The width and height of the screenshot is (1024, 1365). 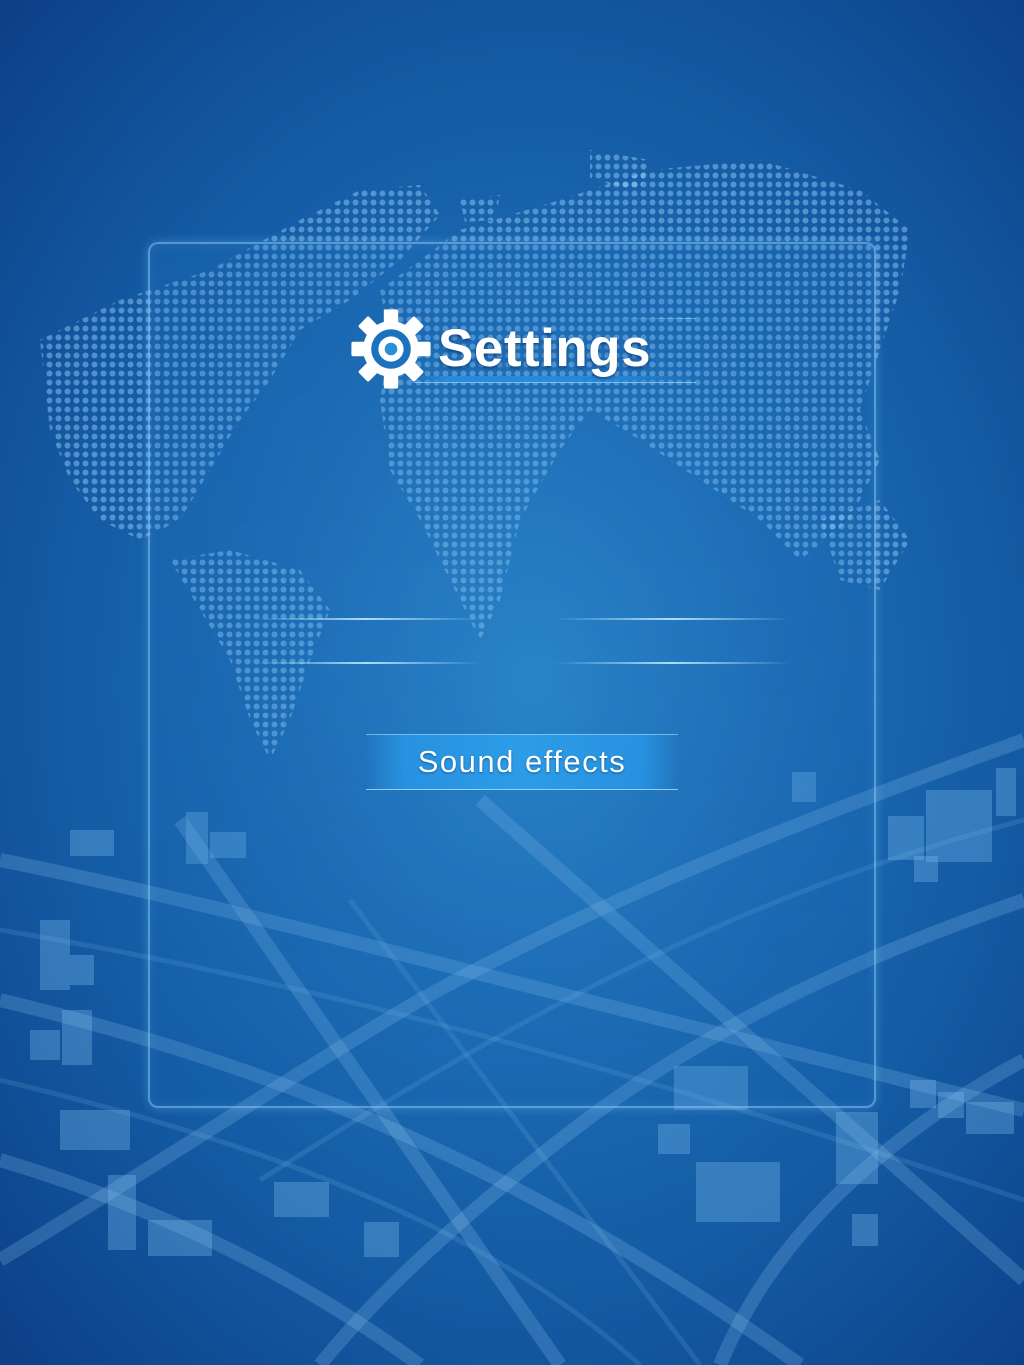 I want to click on settings-header: Settings, so click(x=526, y=347).